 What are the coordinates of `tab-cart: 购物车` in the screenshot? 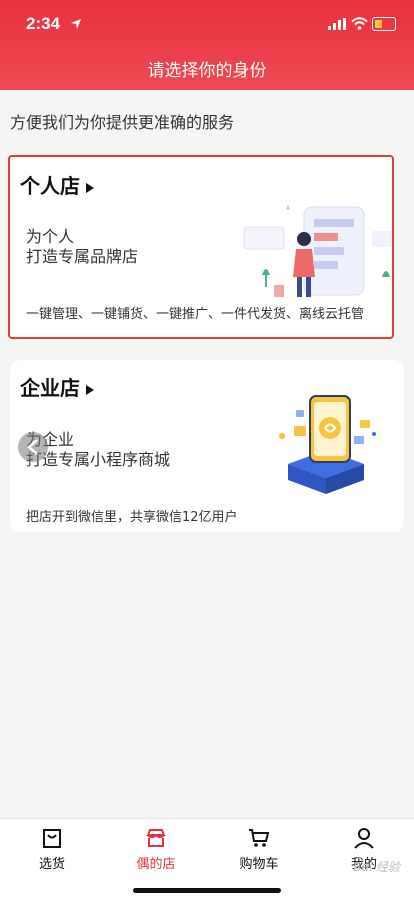 It's located at (259, 849).